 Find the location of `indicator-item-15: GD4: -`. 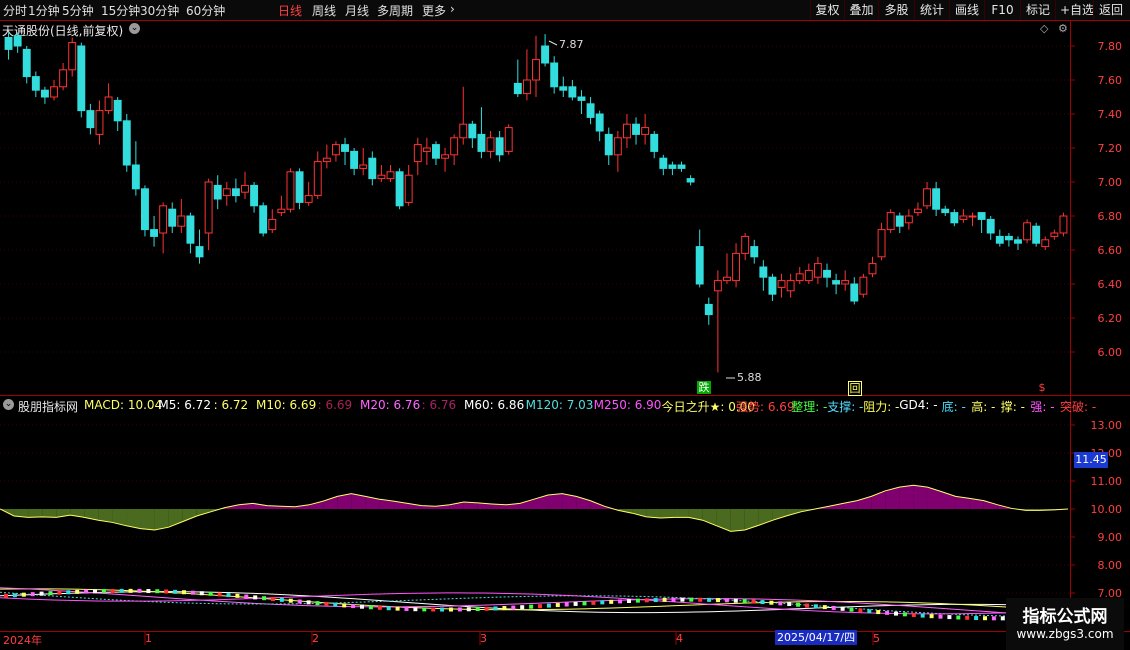

indicator-item-15: GD4: - is located at coordinates (918, 405).